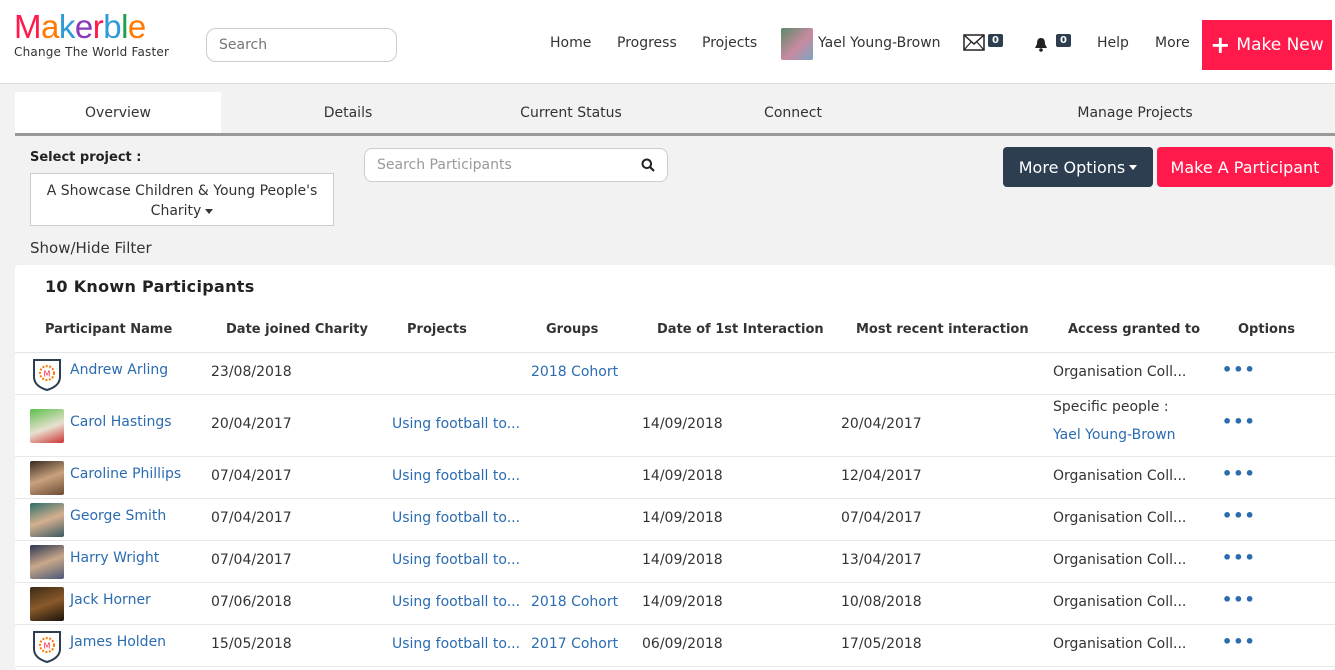 This screenshot has height=670, width=1335. What do you see at coordinates (1134, 329) in the screenshot?
I see `column-header-access: Access granted to` at bounding box center [1134, 329].